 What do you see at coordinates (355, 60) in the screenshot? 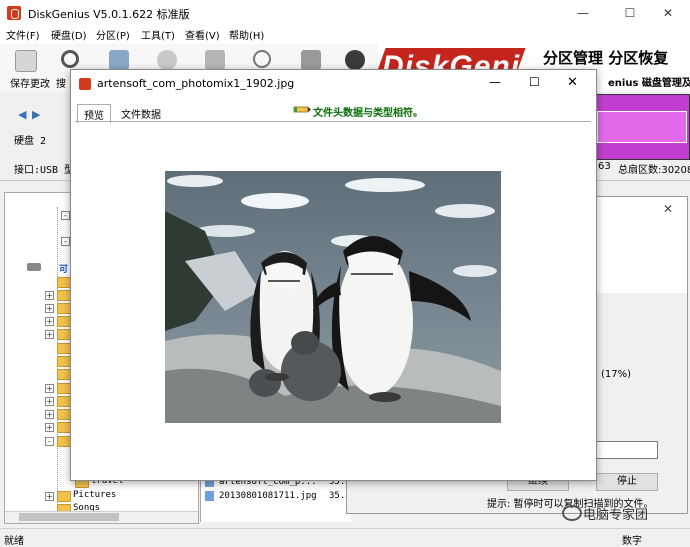
I see `backup-icon` at bounding box center [355, 60].